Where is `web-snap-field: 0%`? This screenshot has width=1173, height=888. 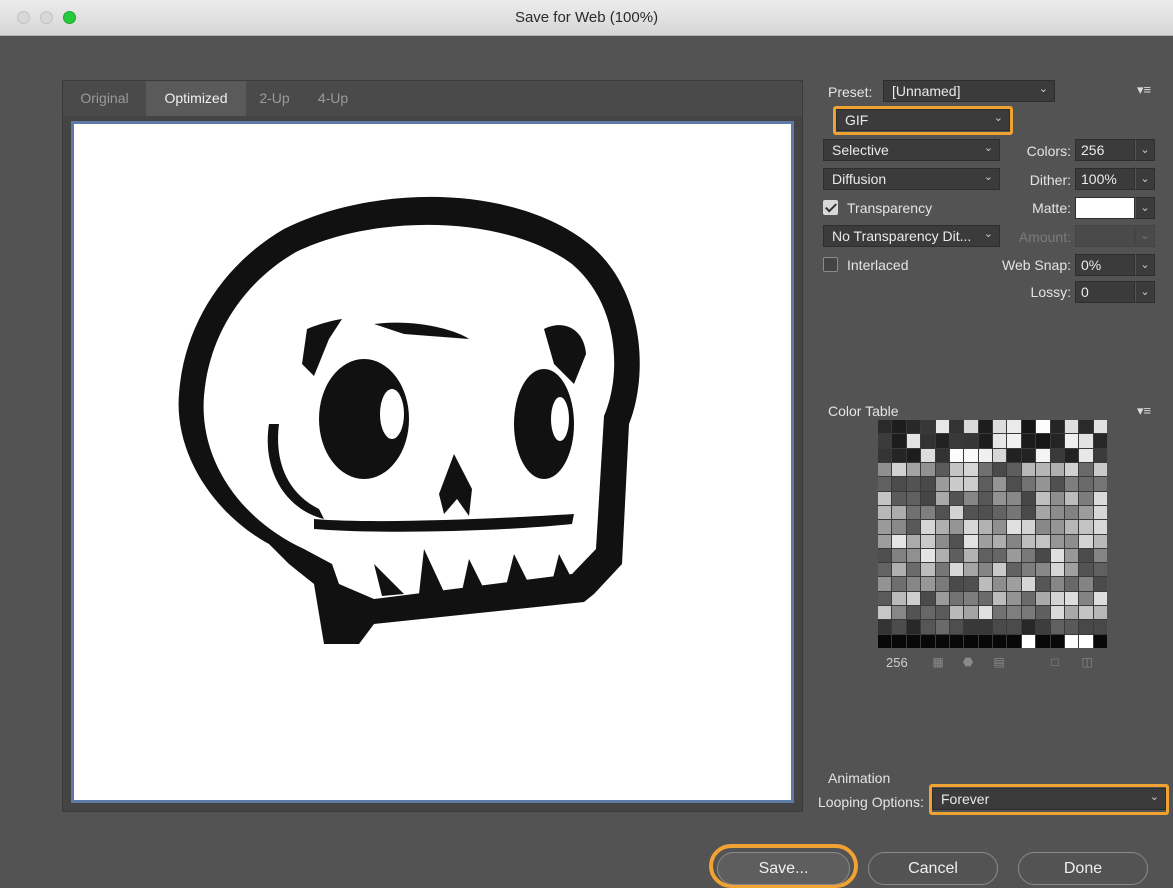
web-snap-field: 0% is located at coordinates (1105, 265).